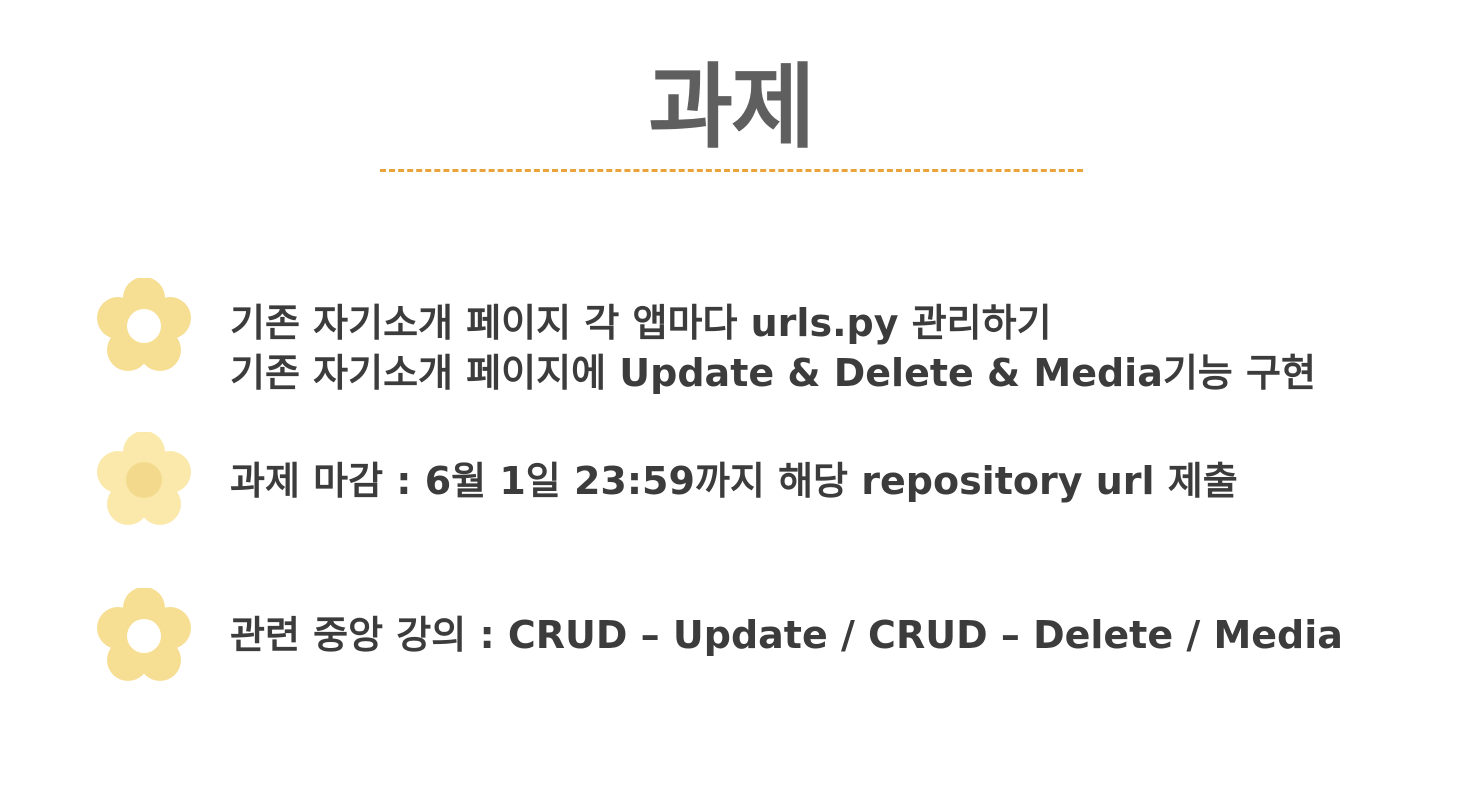 The width and height of the screenshot is (1462, 786). Describe the element at coordinates (731, 107) in the screenshot. I see `slide-title: 과제` at that location.